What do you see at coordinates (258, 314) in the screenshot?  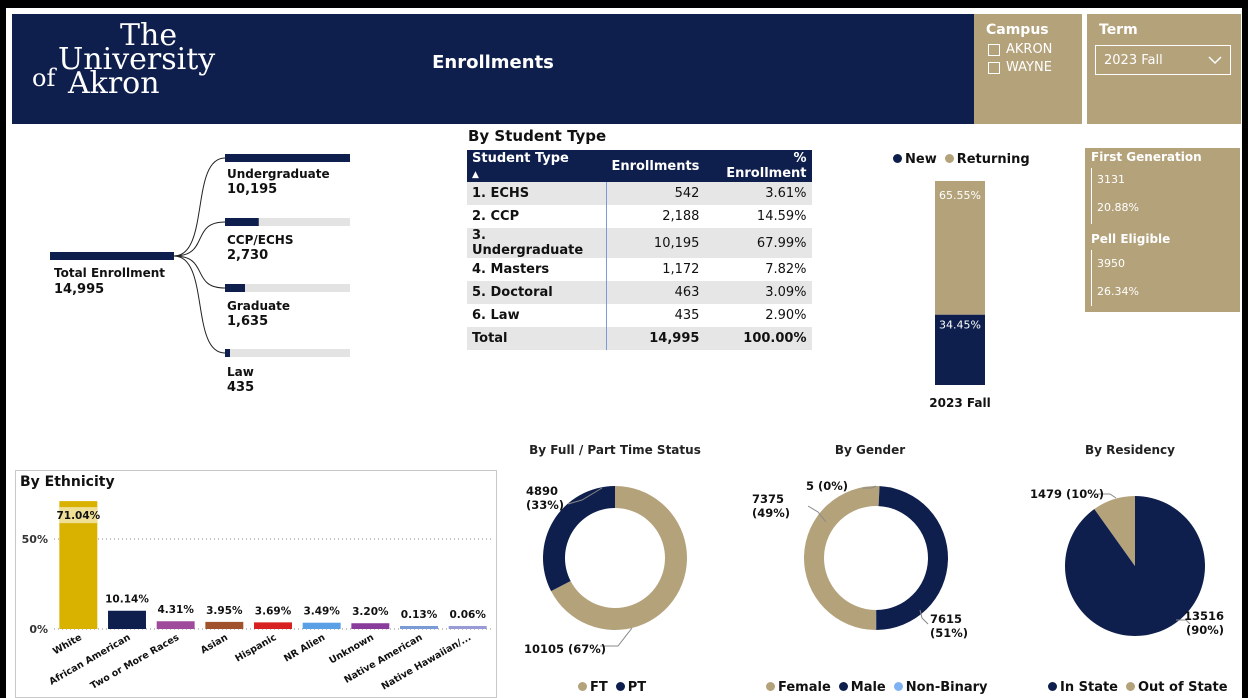 I see `tree-node-graduate: Graduate 1,635` at bounding box center [258, 314].